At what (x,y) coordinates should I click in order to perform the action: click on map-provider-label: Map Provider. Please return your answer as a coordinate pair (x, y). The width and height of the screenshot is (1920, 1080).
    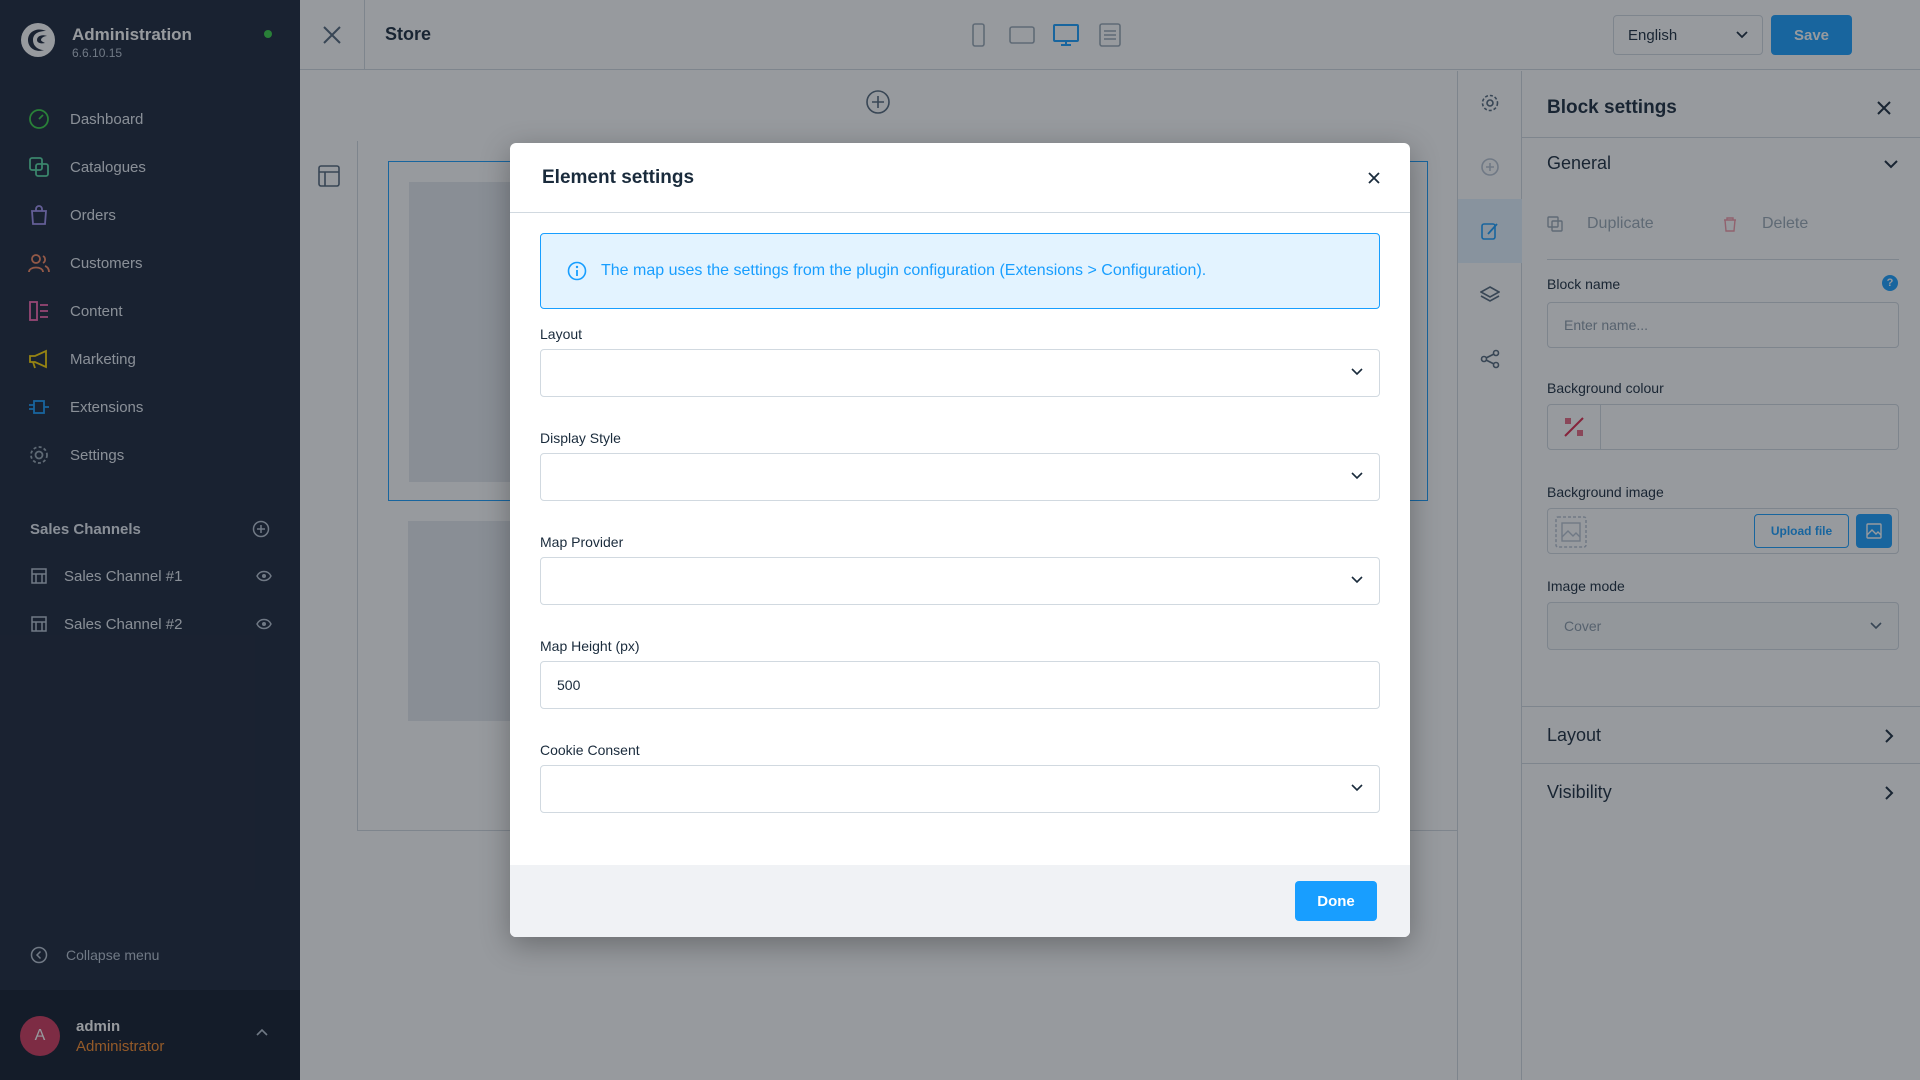
    Looking at the image, I should click on (582, 542).